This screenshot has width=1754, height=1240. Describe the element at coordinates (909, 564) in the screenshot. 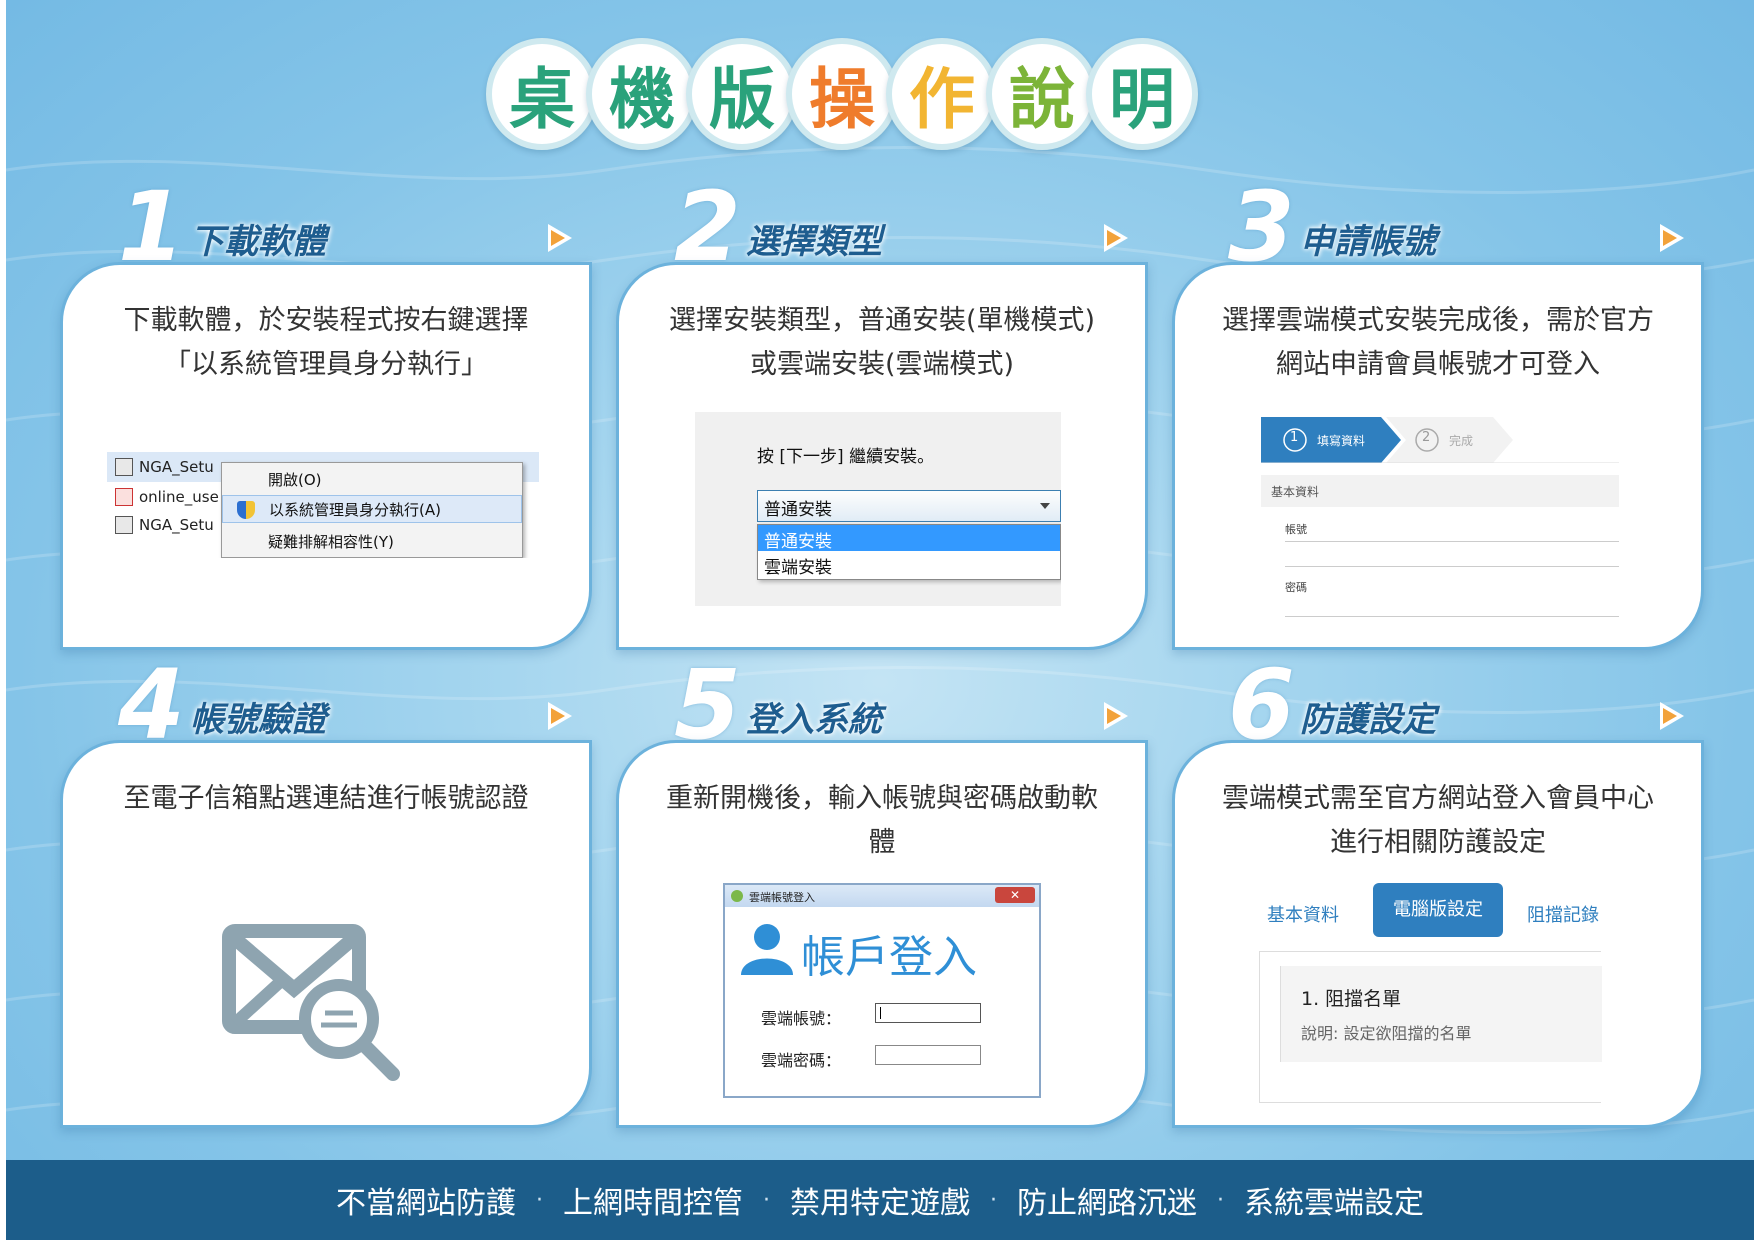

I see `option-cloud-install: 雲端安裝` at that location.